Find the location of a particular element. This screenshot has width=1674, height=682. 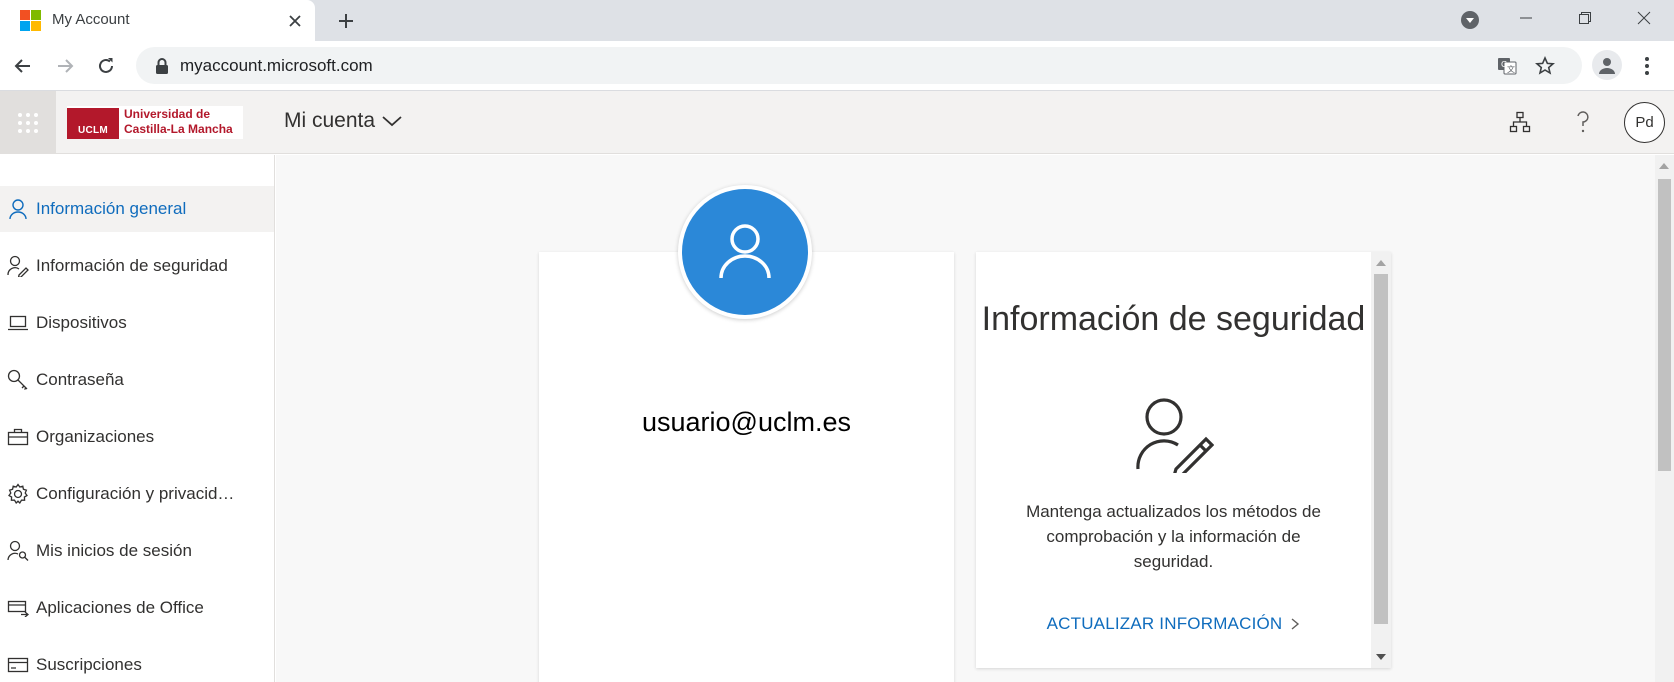

card-scrollbar is located at coordinates (1381, 460).